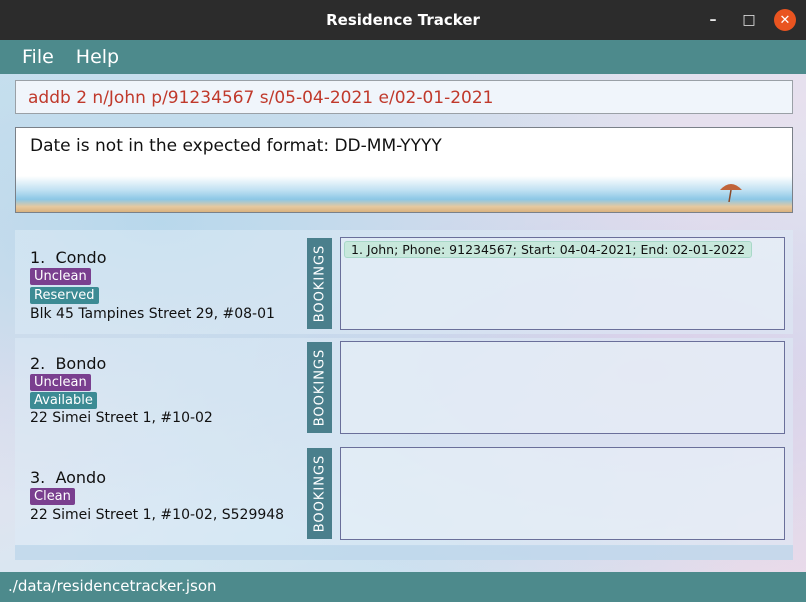  Describe the element at coordinates (403, 57) in the screenshot. I see `menu-bar: File Help` at that location.